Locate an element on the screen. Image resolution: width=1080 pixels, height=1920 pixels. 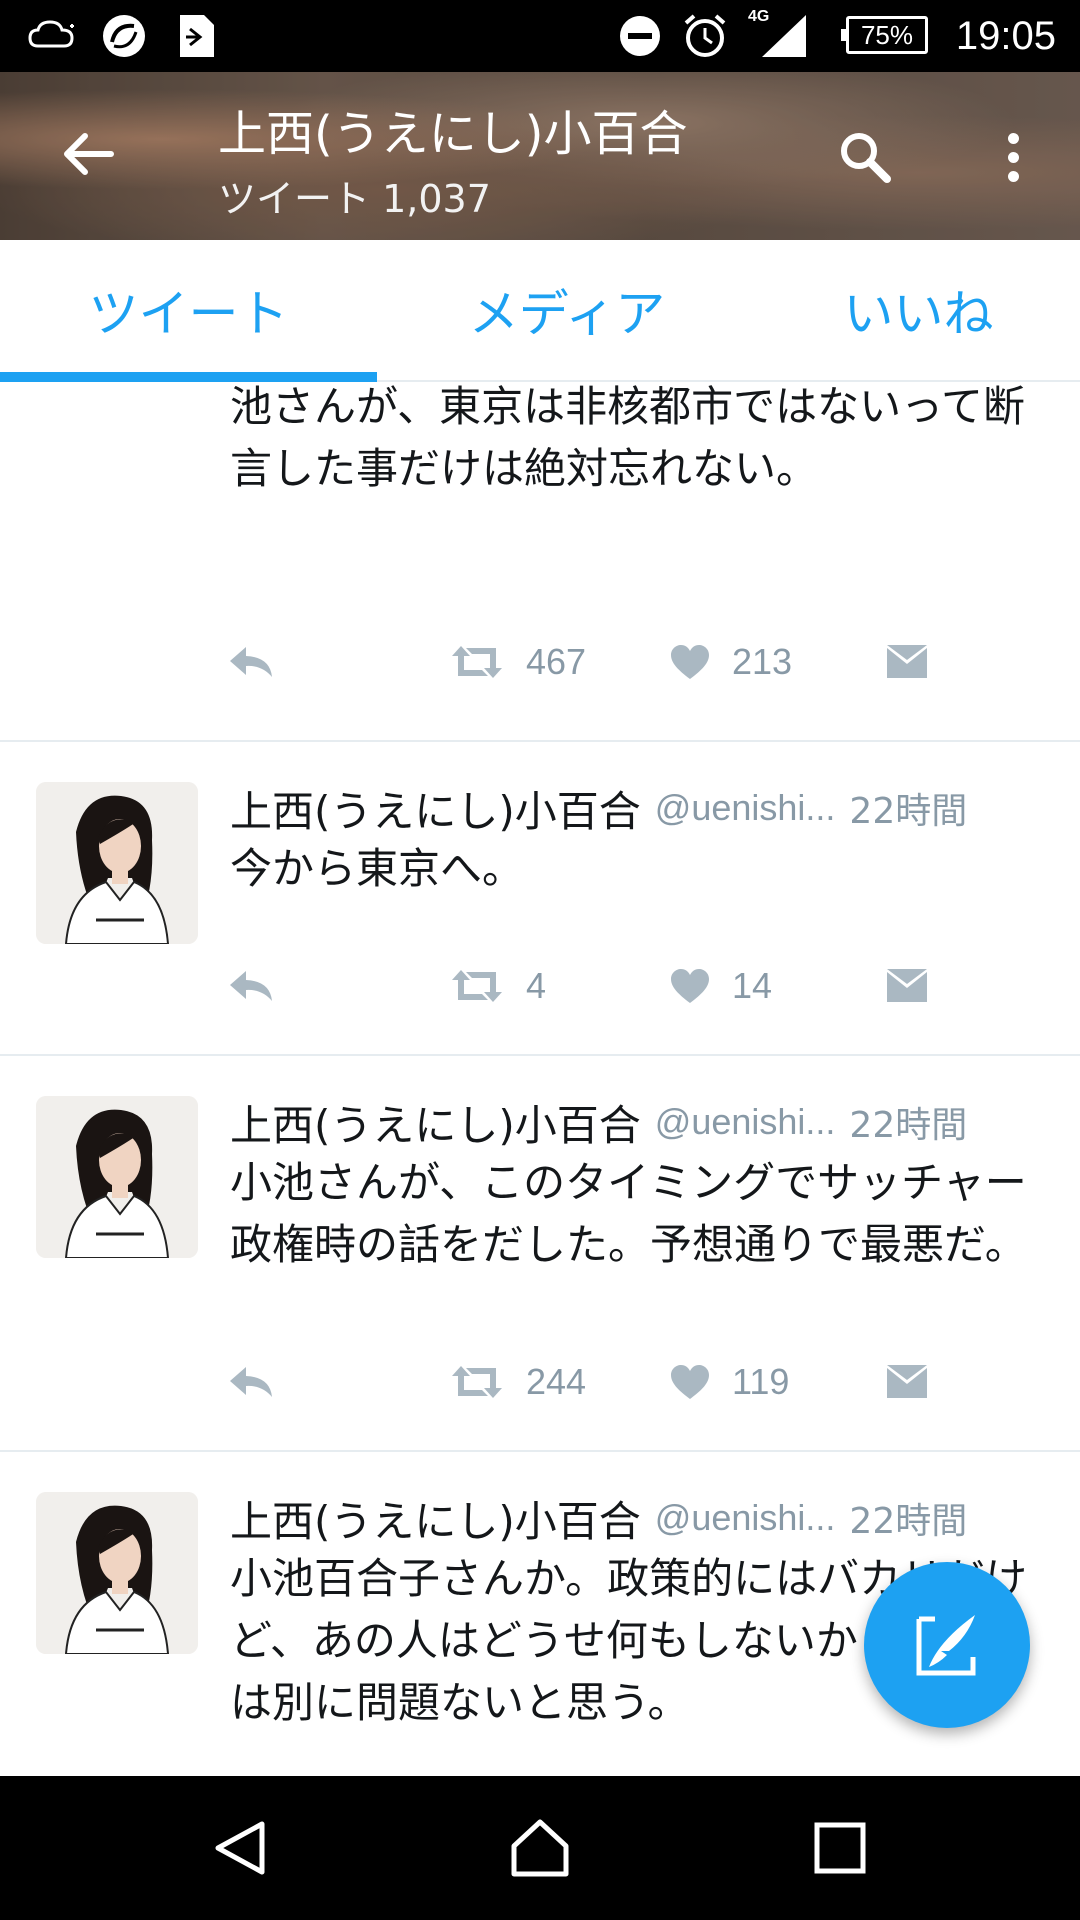
clock: 19:05 is located at coordinates (1005, 35).